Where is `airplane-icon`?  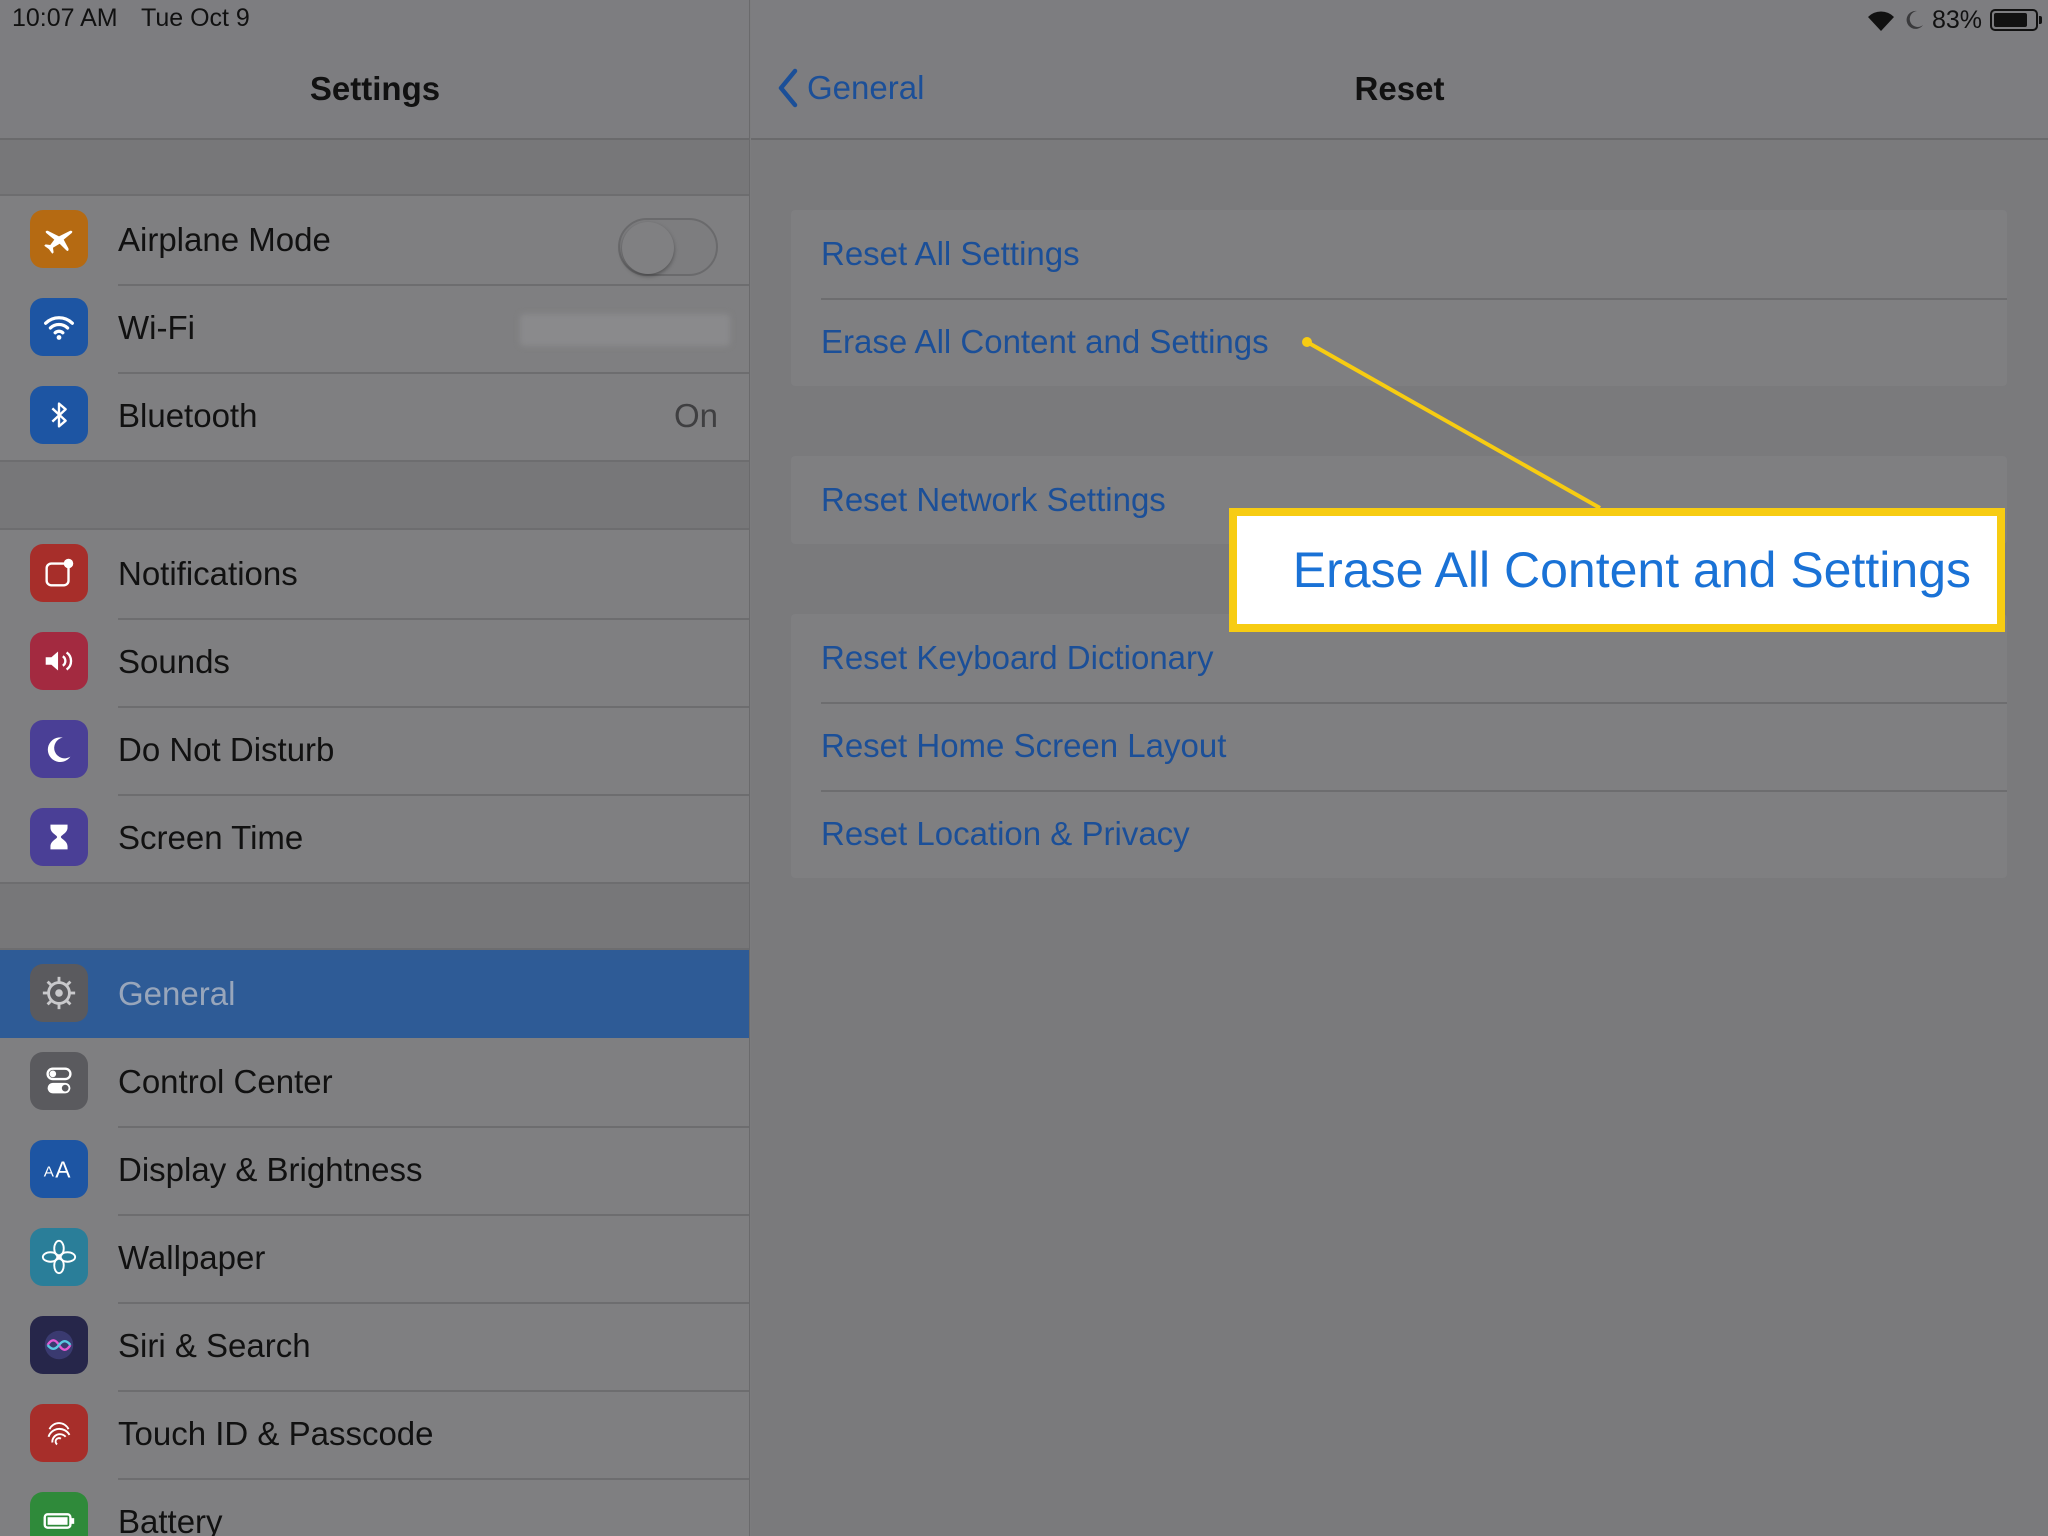
airplane-icon is located at coordinates (59, 239).